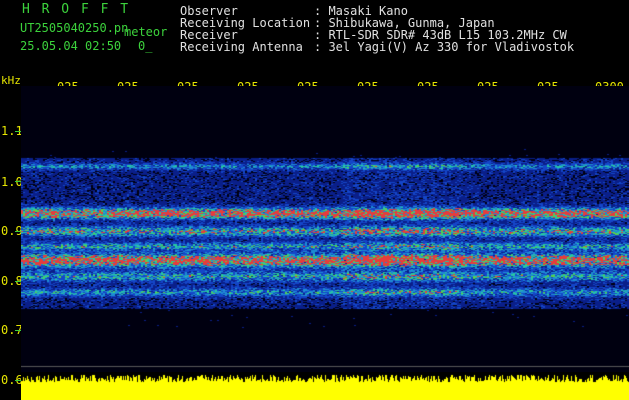 The height and width of the screenshot is (400, 629). I want to click on antenna-value: : 3el Yagi(V) Az 330 for Vladivostok, so click(444, 47).